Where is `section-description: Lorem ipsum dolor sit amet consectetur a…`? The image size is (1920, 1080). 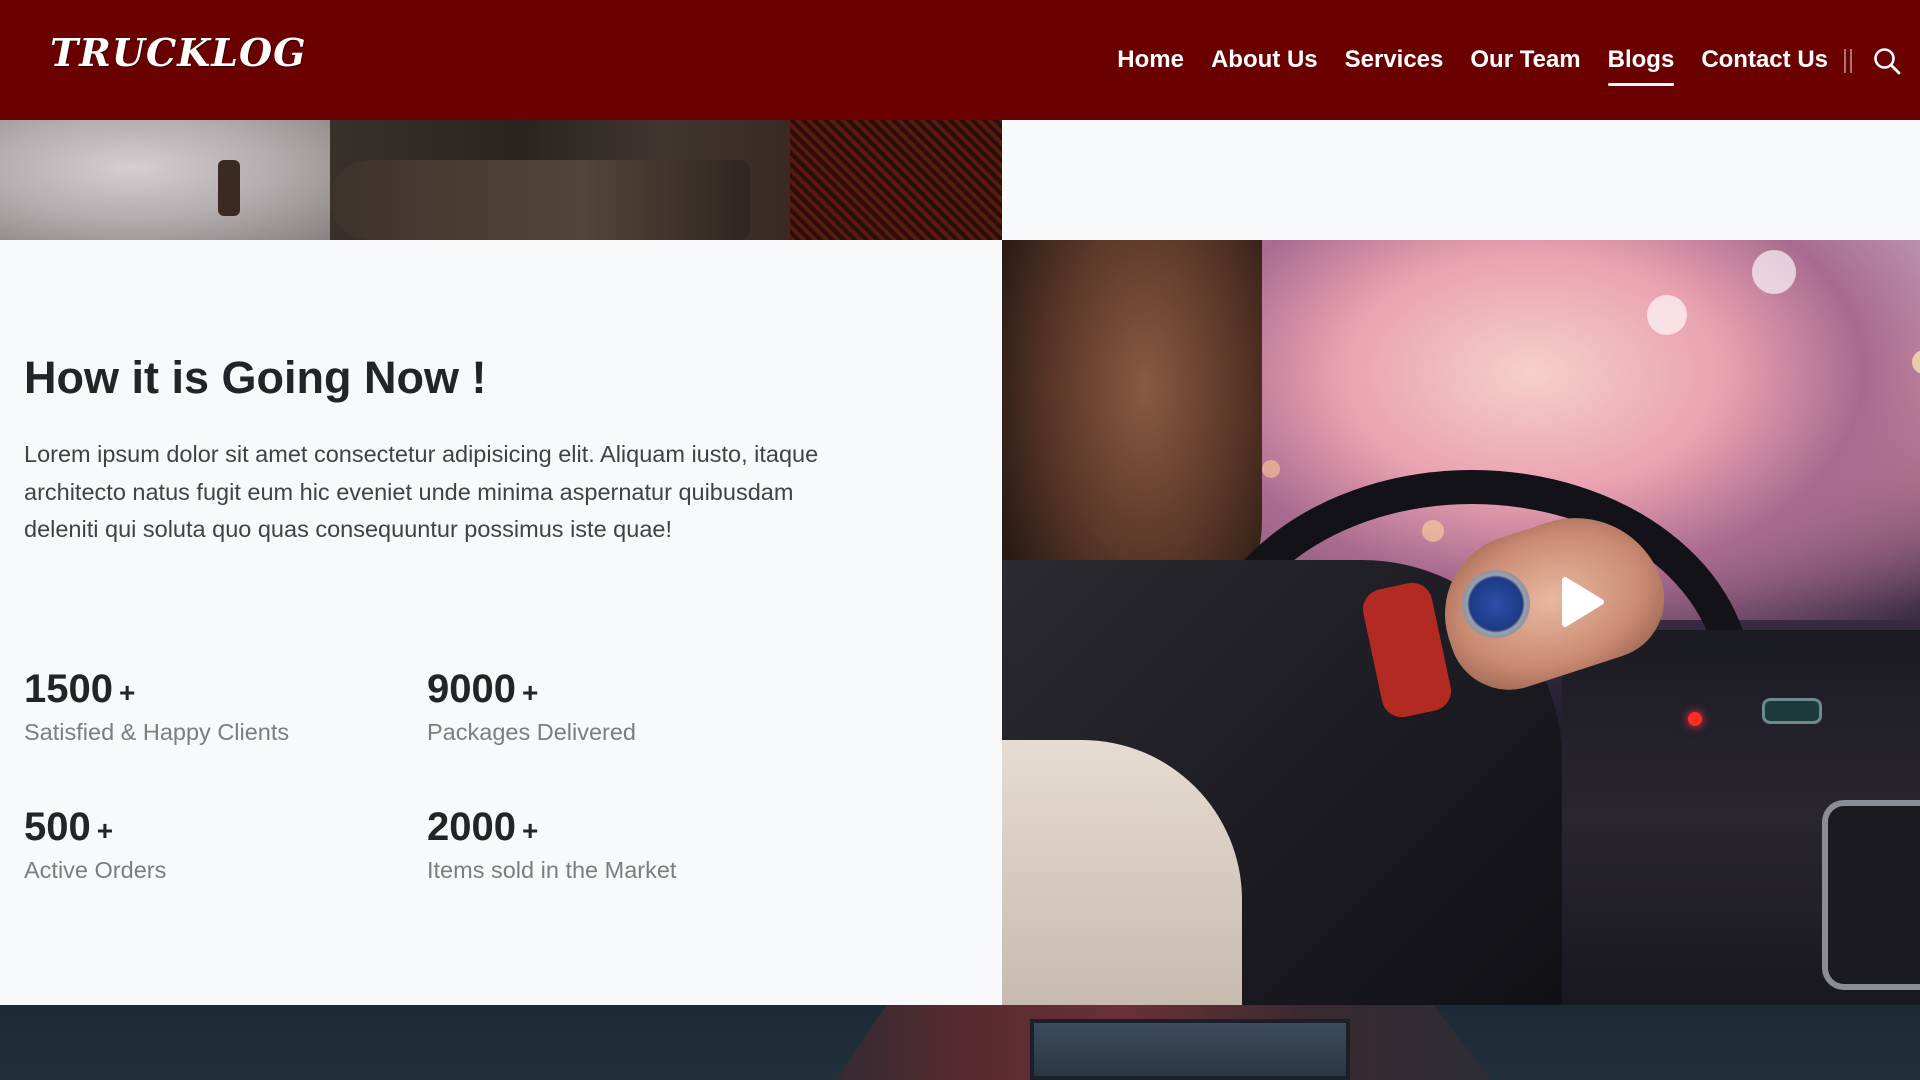 section-description: Lorem ipsum dolor sit amet consectetur a… is located at coordinates (421, 491).